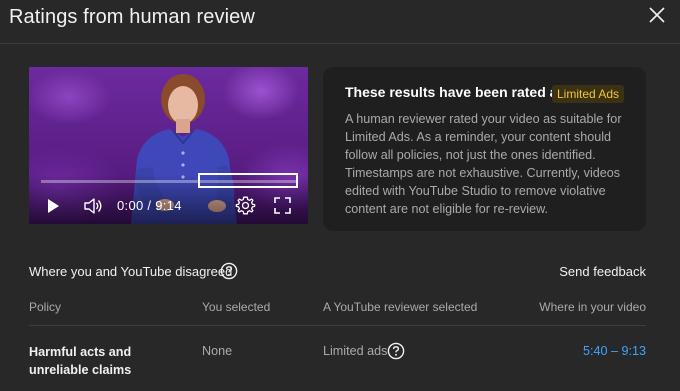 The image size is (680, 391). I want to click on settings-button, so click(245, 205).